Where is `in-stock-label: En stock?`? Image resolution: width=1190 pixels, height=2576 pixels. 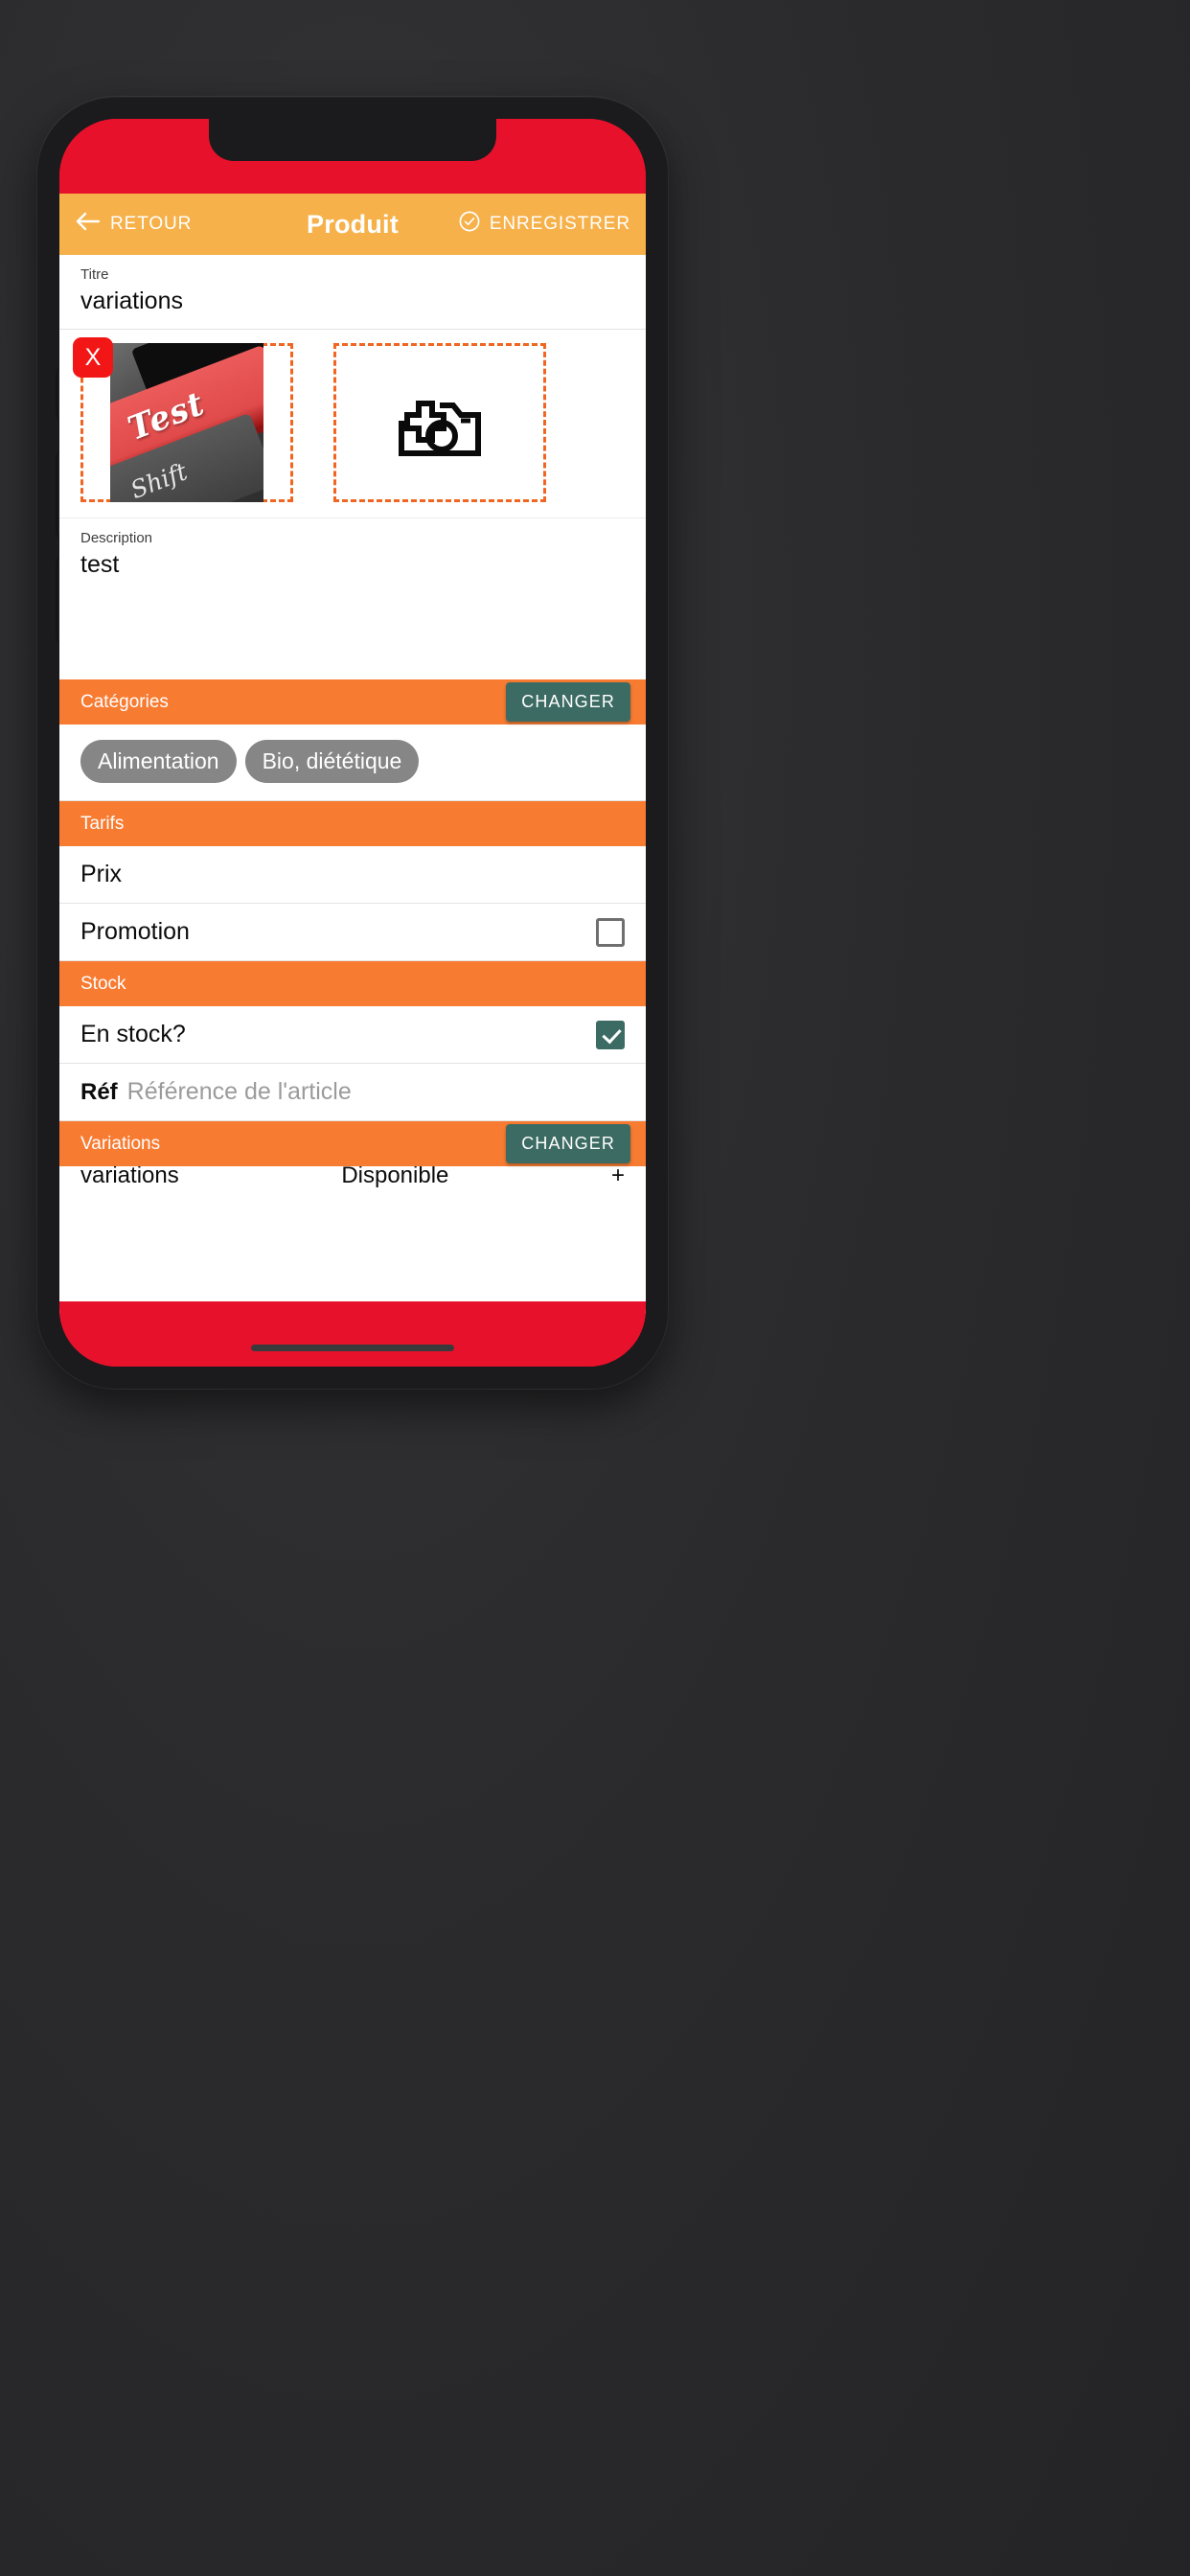 in-stock-label: En stock? is located at coordinates (133, 1034).